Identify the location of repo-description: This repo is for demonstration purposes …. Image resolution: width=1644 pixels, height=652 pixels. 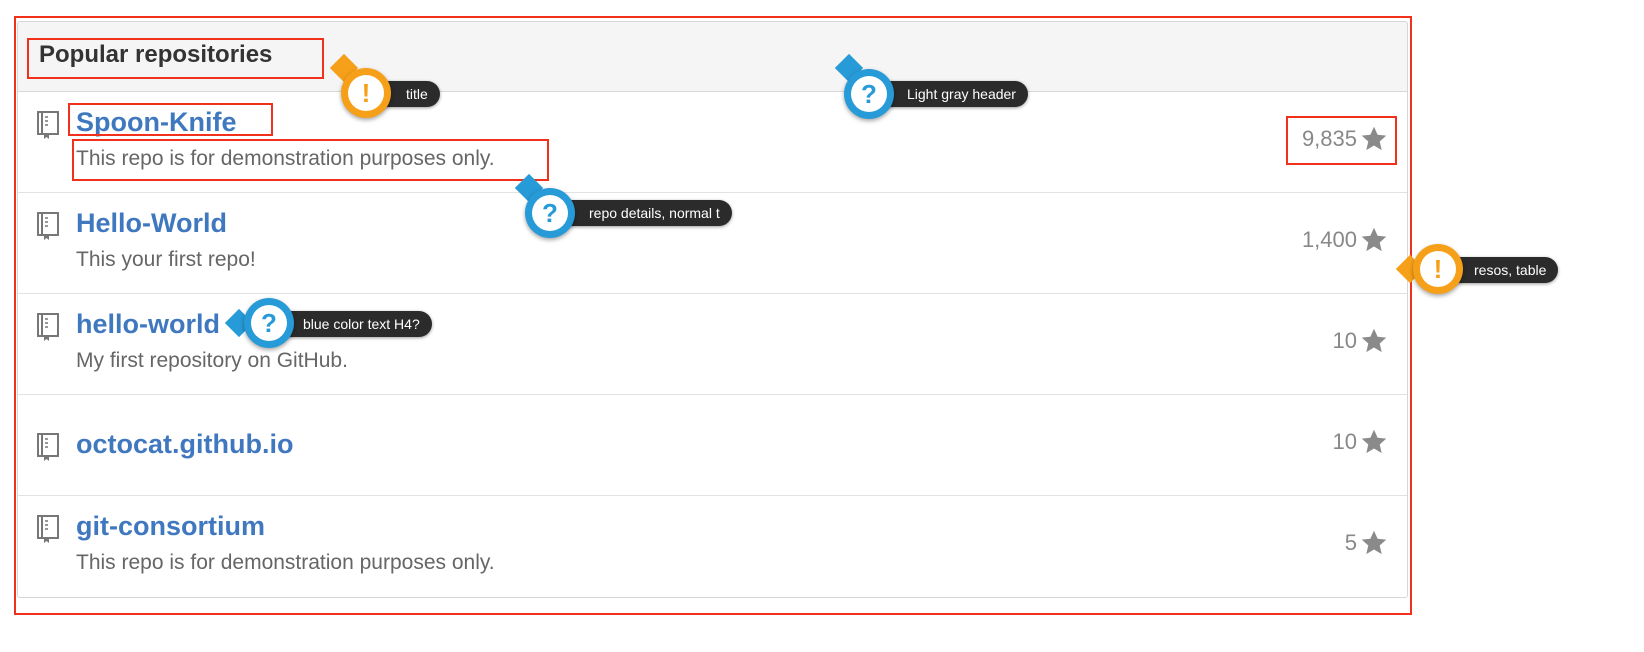
(285, 562).